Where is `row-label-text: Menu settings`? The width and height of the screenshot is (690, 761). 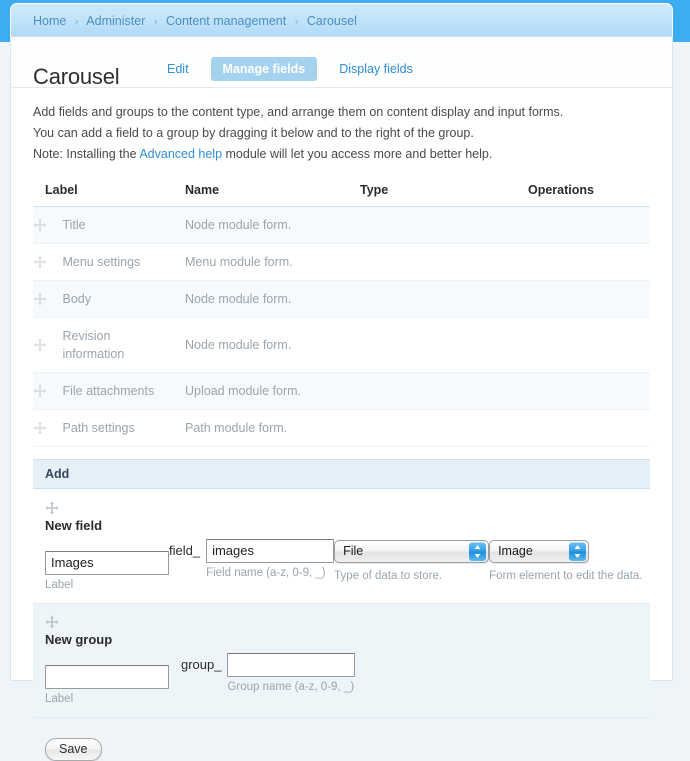 row-label-text: Menu settings is located at coordinates (101, 262).